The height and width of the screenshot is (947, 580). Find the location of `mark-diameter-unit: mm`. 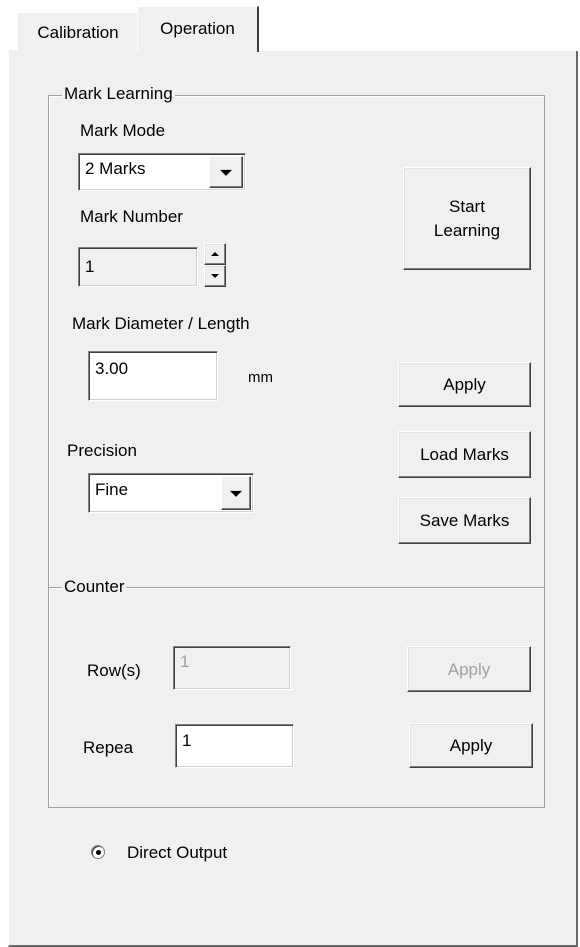

mark-diameter-unit: mm is located at coordinates (260, 377).